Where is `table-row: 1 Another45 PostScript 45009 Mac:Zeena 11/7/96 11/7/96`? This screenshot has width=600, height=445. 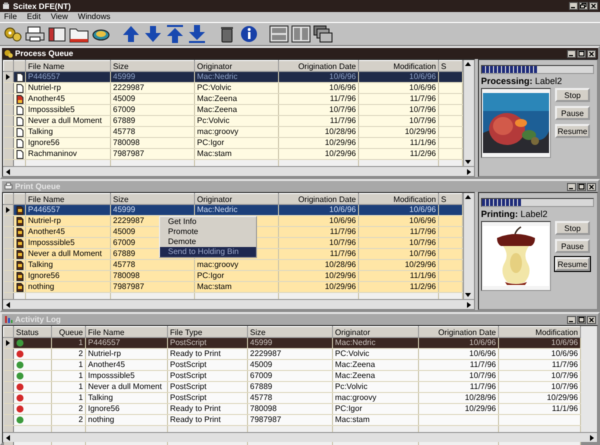 table-row: 1 Another45 PostScript 45009 Mac:Zeena 11/7/96 11/7/96 is located at coordinates (292, 365).